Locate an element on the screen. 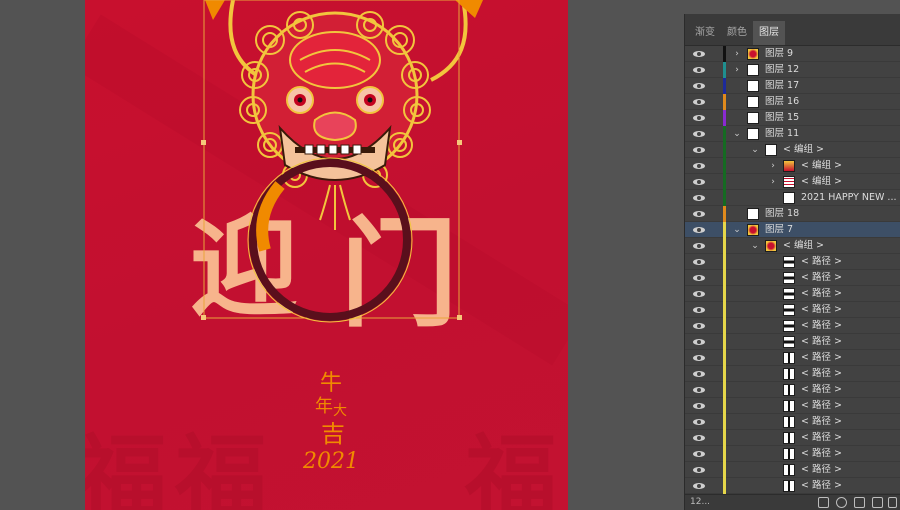 This screenshot has height=510, width=900. year-text: 2021 is located at coordinates (330, 461).